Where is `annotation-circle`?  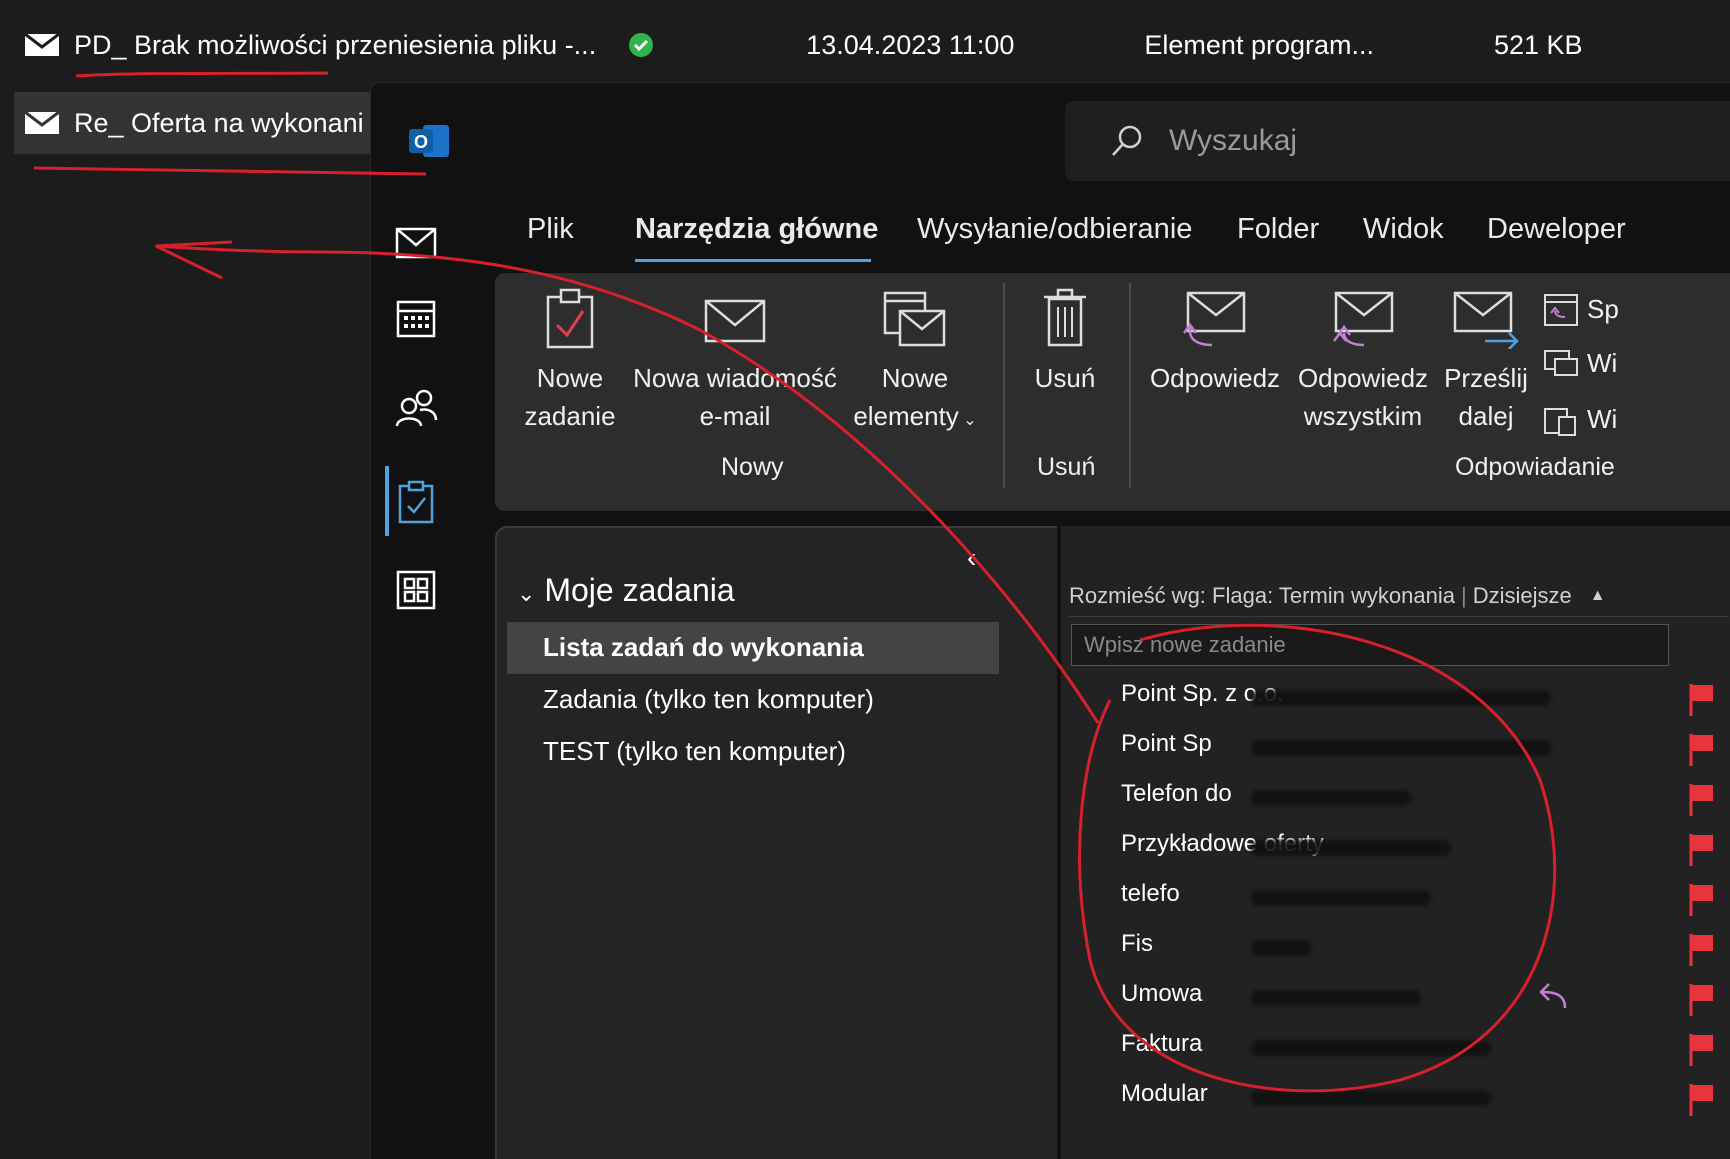
annotation-circle is located at coordinates (1317, 858).